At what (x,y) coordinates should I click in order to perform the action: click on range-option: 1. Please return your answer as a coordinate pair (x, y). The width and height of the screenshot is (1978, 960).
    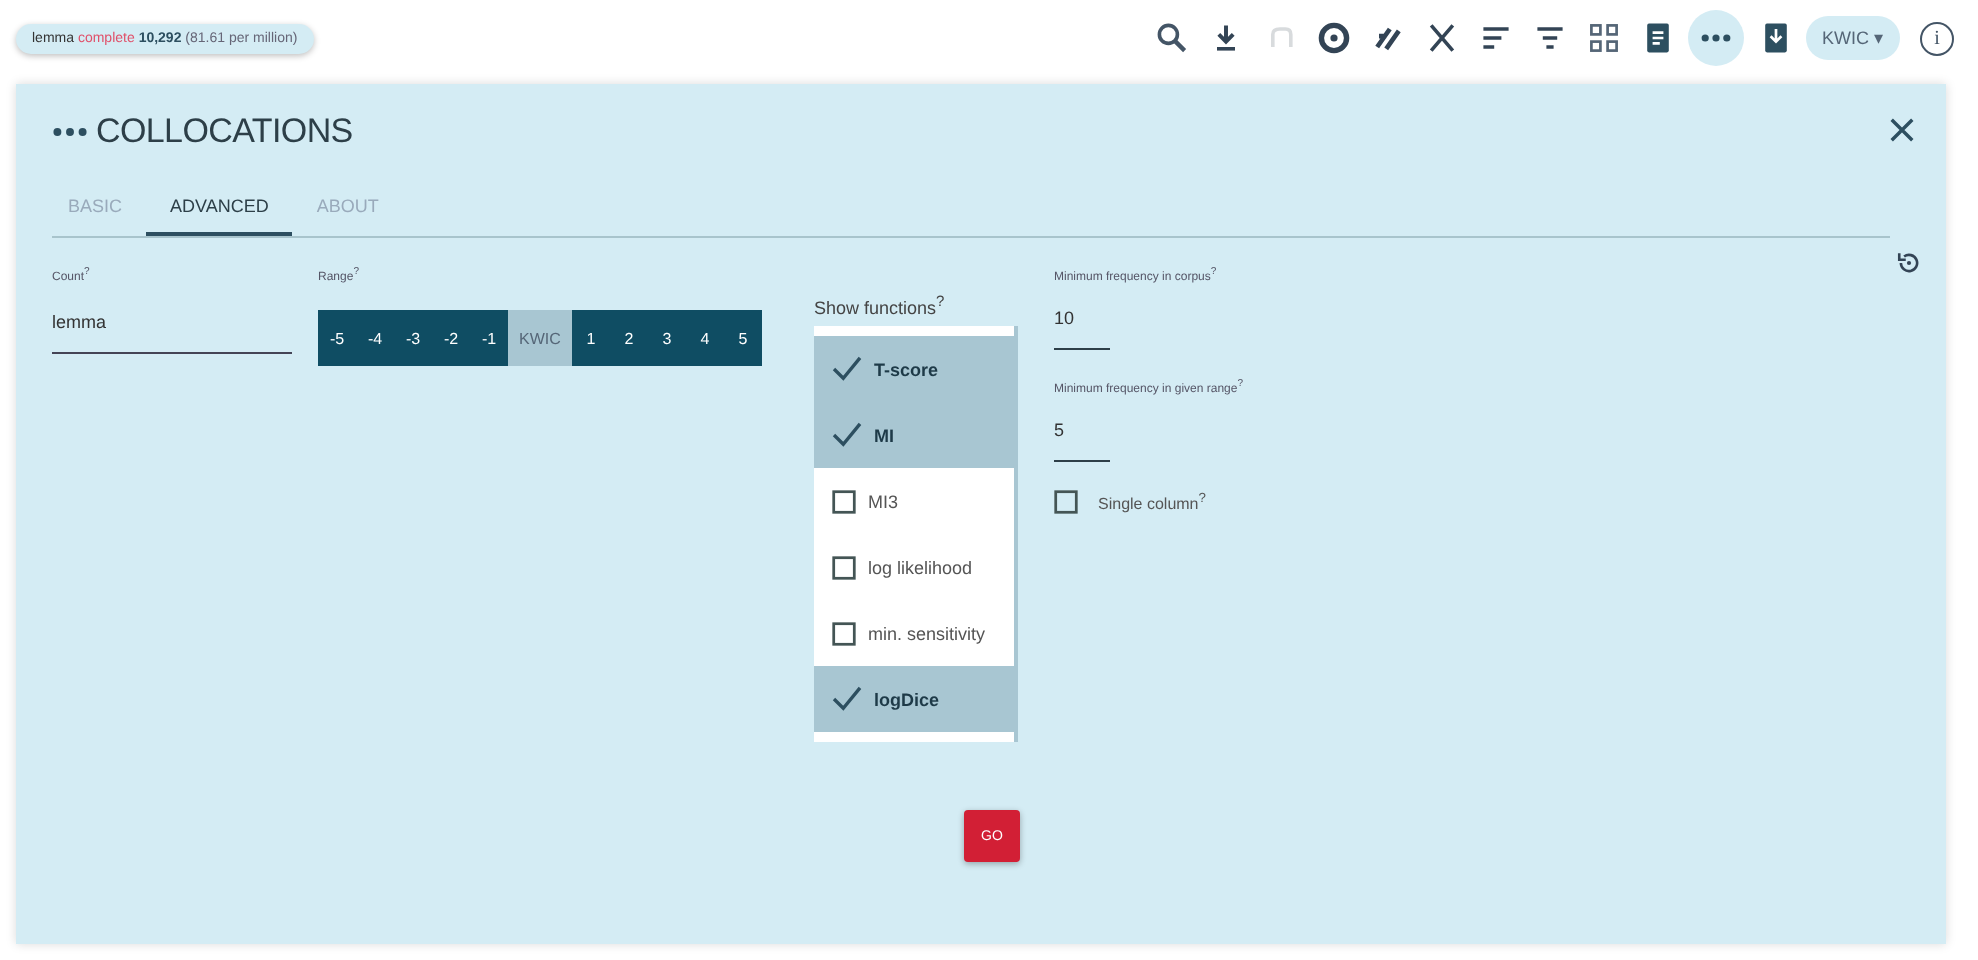
    Looking at the image, I should click on (591, 338).